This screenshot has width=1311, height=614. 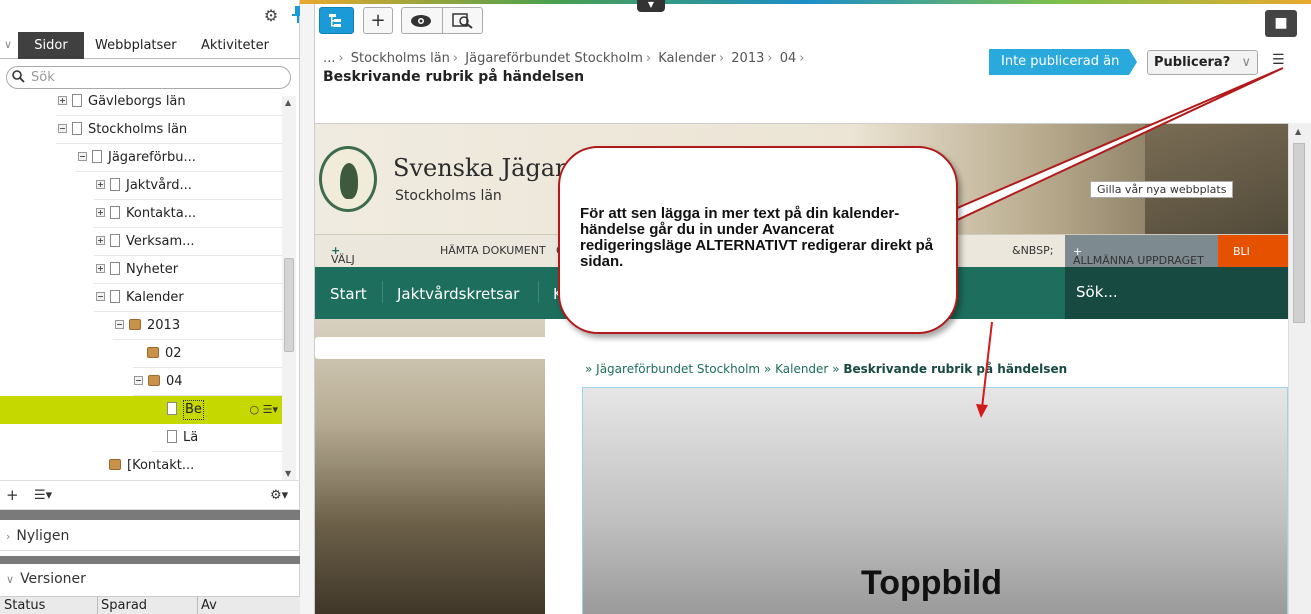 What do you see at coordinates (348, 179) in the screenshot?
I see `site-logo` at bounding box center [348, 179].